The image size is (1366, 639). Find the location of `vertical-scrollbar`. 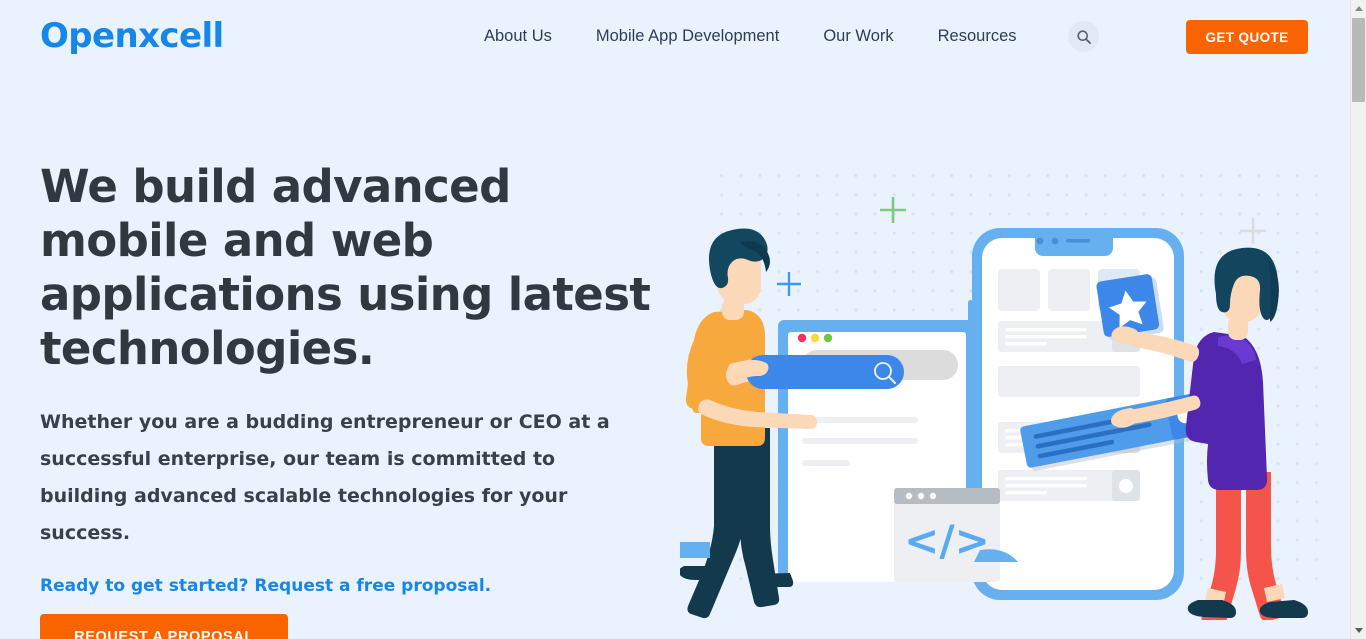

vertical-scrollbar is located at coordinates (1358, 319).